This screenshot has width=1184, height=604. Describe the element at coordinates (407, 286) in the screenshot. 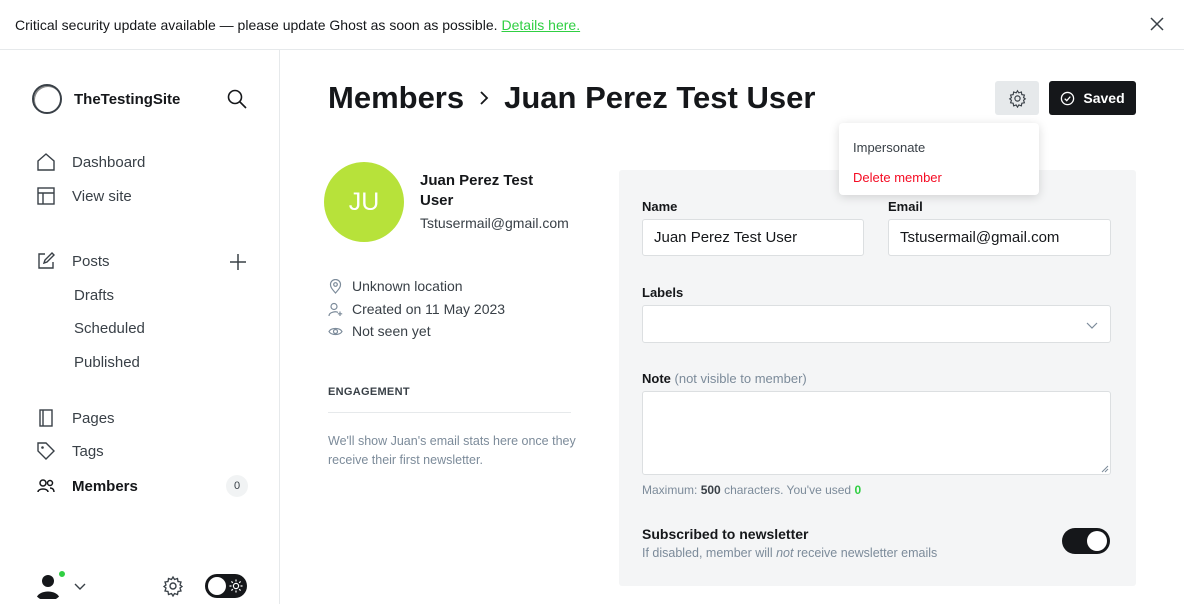

I see `location-text: Unknown location` at that location.